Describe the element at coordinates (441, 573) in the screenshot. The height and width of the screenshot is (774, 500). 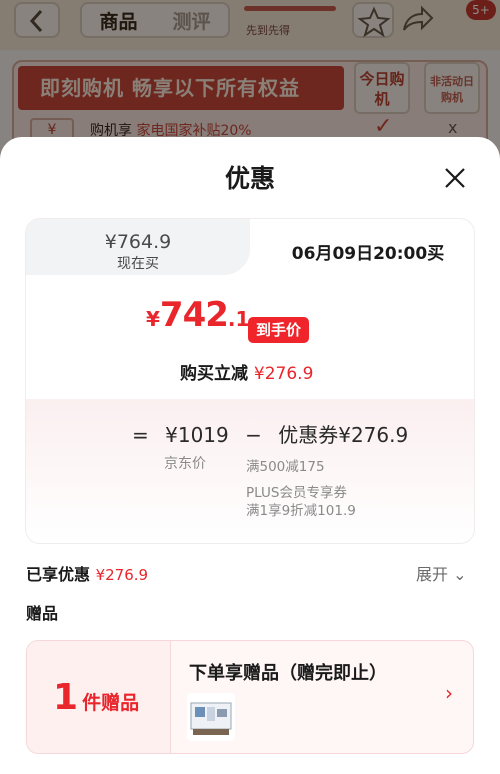
I see `expand-button: 展开 ⌄` at that location.